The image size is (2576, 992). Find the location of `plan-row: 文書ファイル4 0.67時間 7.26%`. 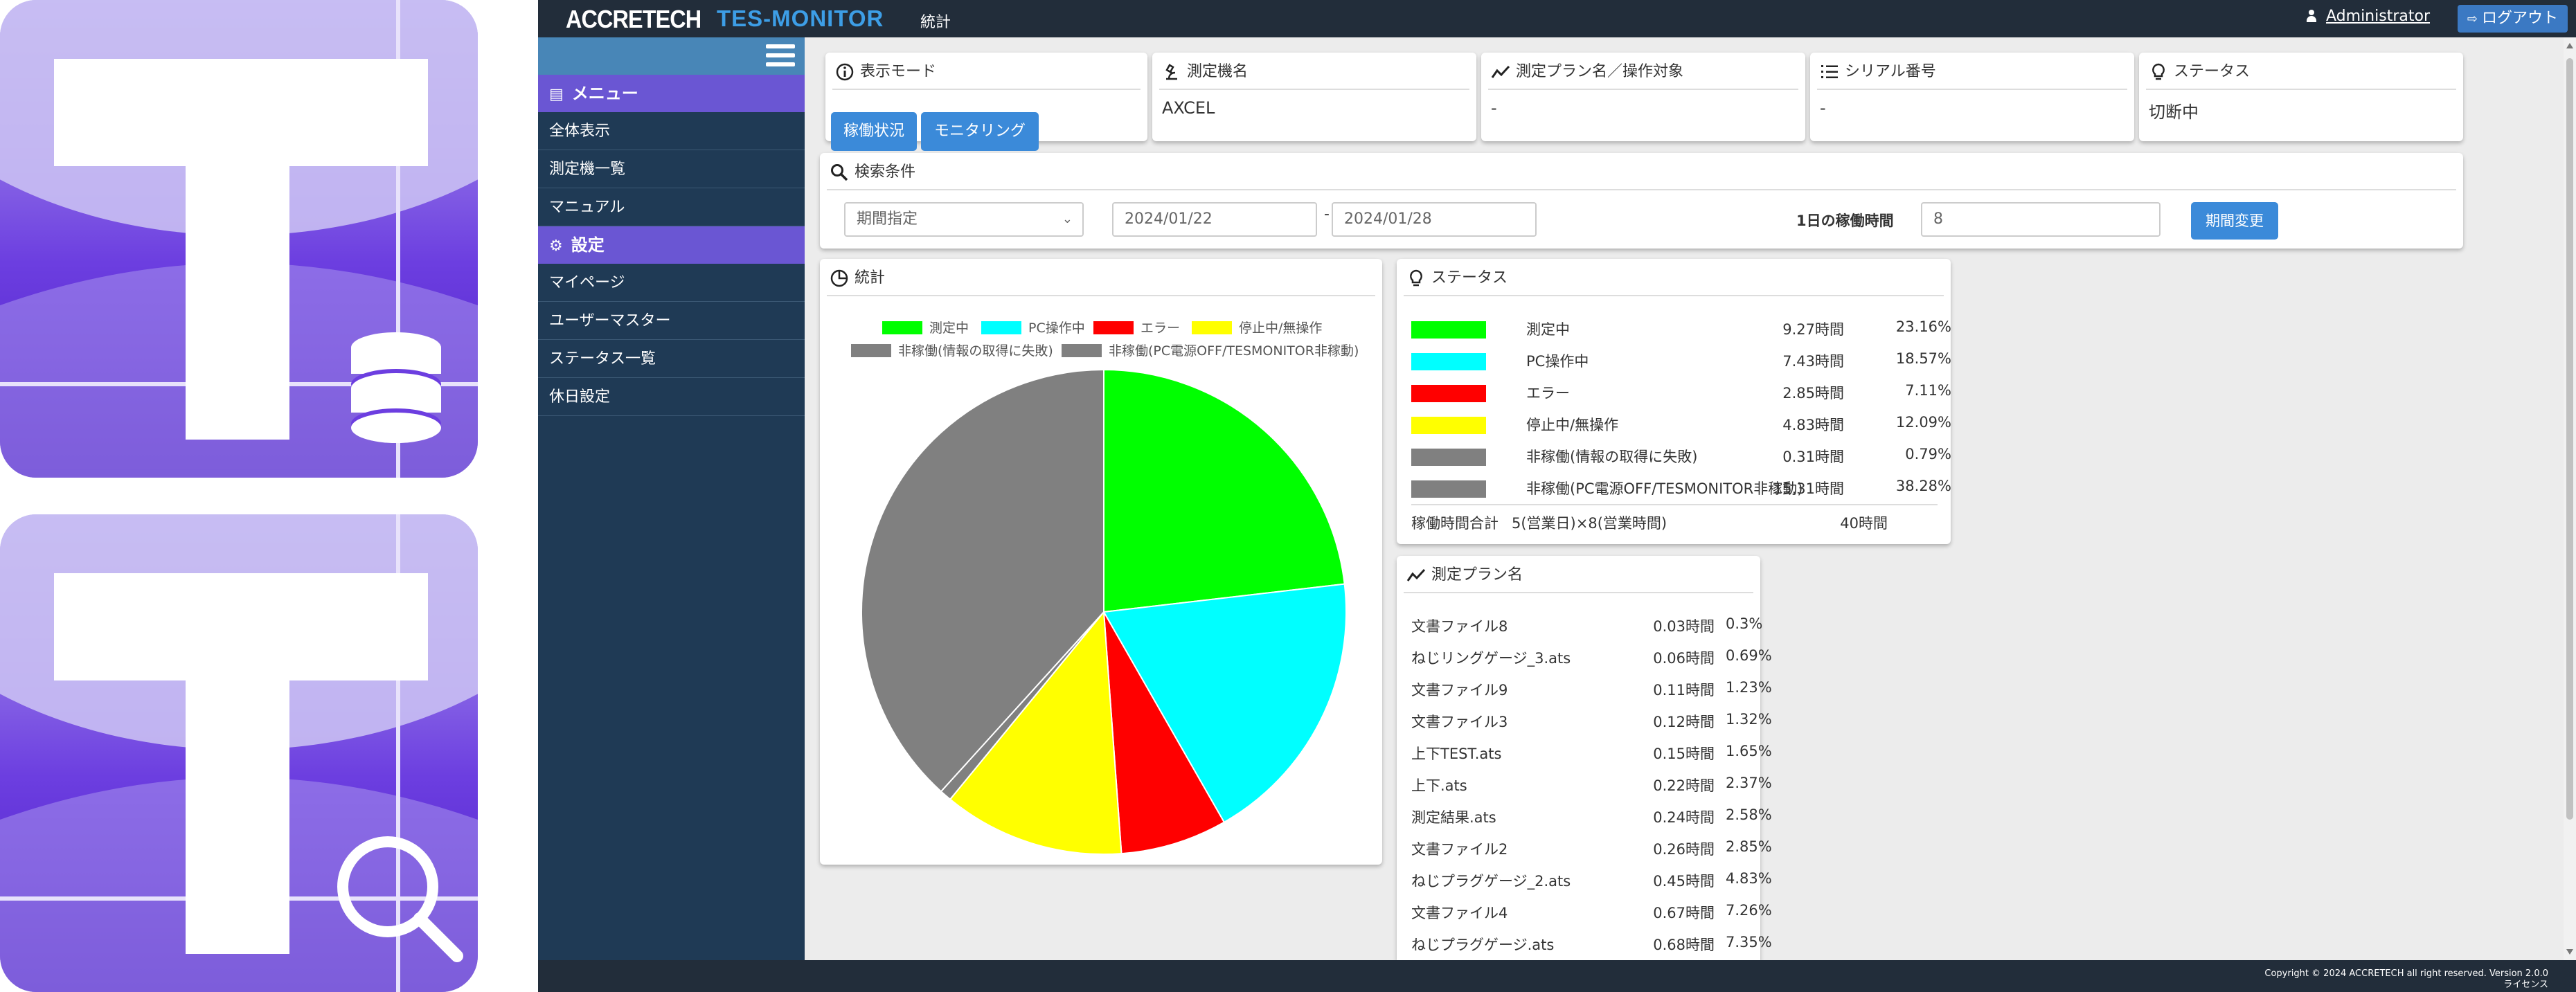

plan-row: 文書ファイル4 0.67時間 7.26% is located at coordinates (1592, 918).